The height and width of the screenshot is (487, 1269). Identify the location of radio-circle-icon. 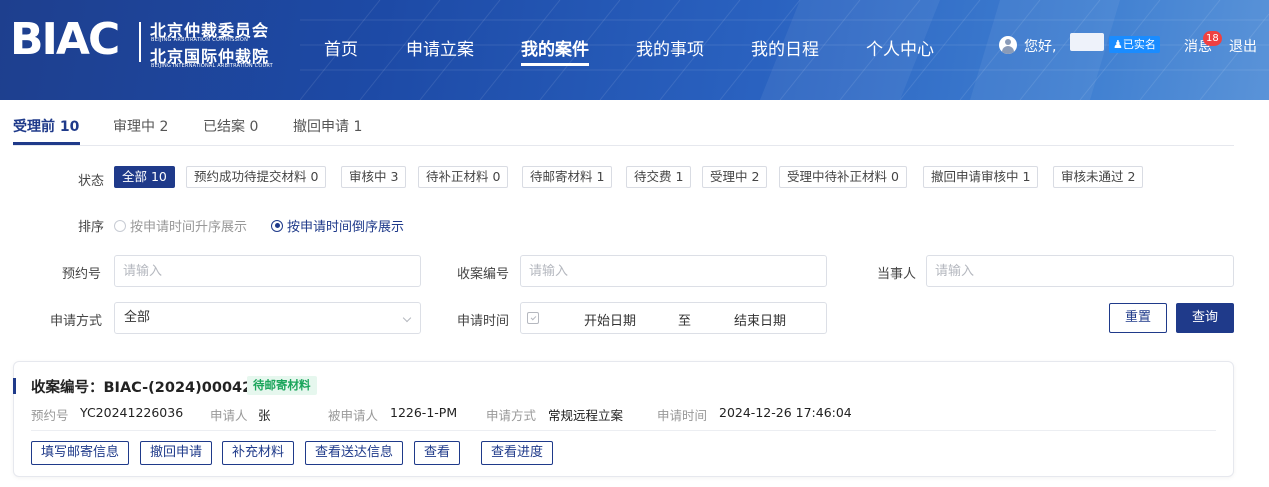
(120, 225).